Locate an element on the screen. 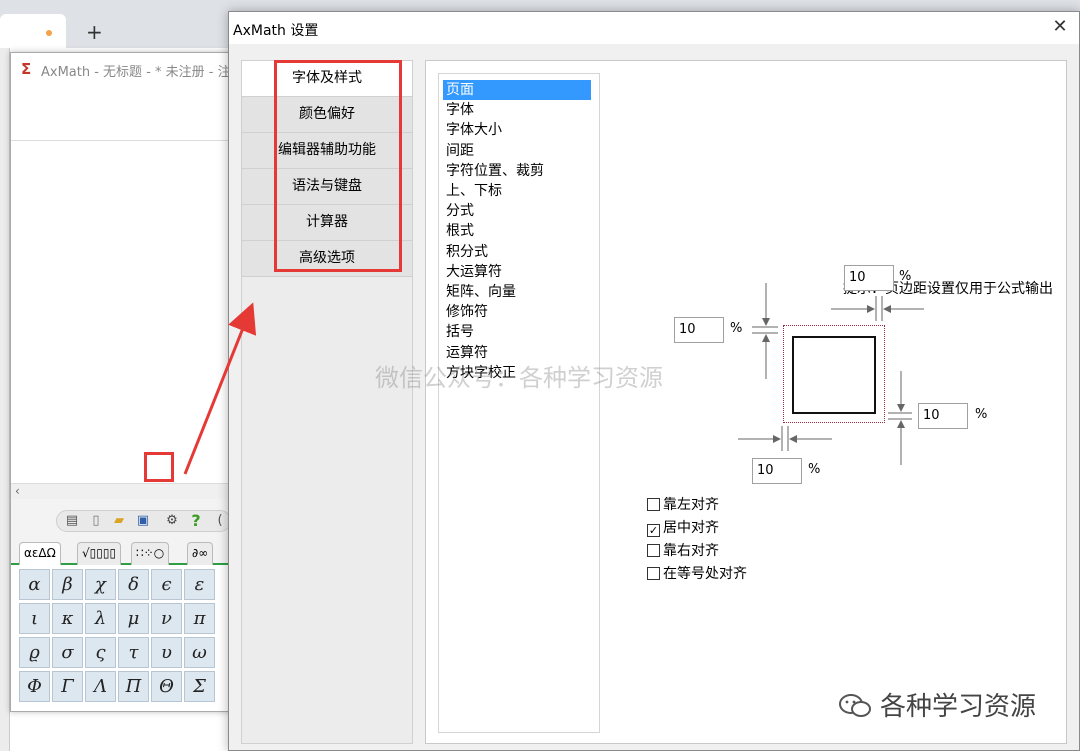 The image size is (1080, 751). wechat-brand: 各种学习资源 is located at coordinates (937, 704).